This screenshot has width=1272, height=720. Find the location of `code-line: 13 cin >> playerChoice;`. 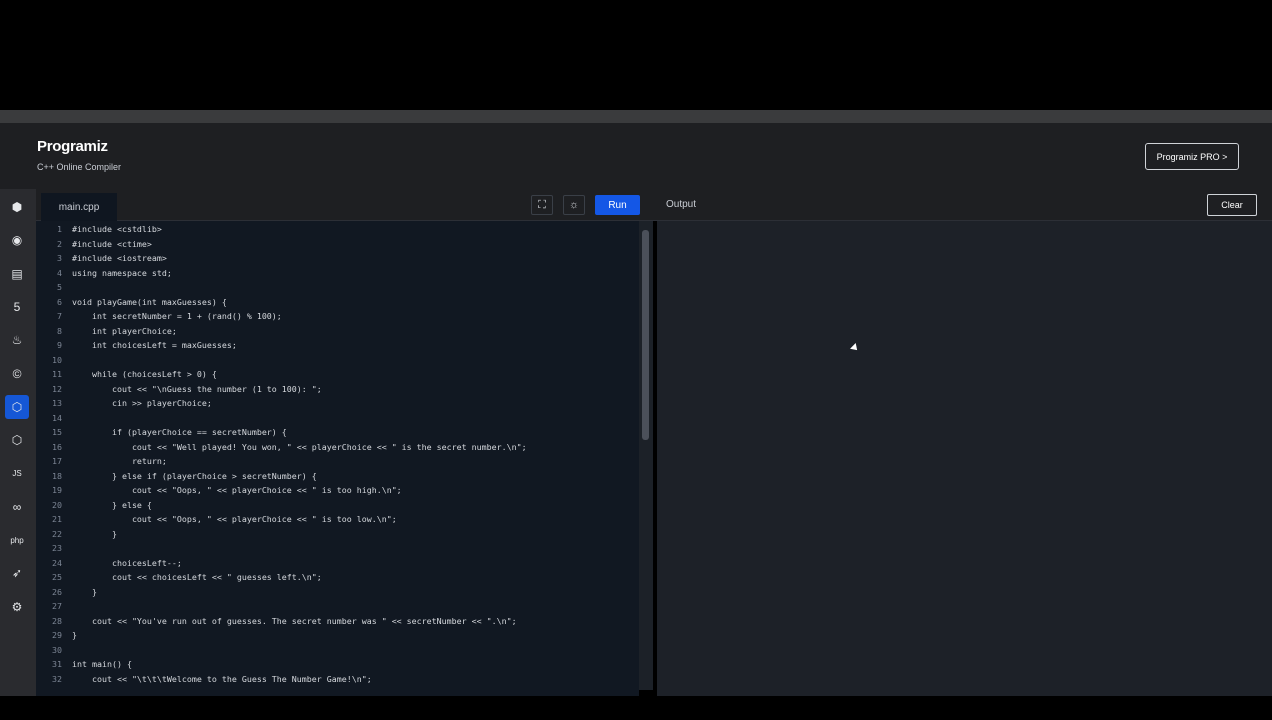

code-line: 13 cin >> playerChoice; is located at coordinates (337, 403).